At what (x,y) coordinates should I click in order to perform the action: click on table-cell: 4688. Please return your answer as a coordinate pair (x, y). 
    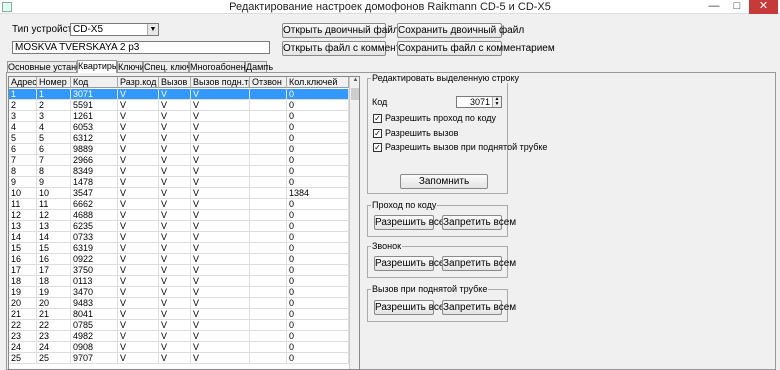
    Looking at the image, I should click on (94, 215).